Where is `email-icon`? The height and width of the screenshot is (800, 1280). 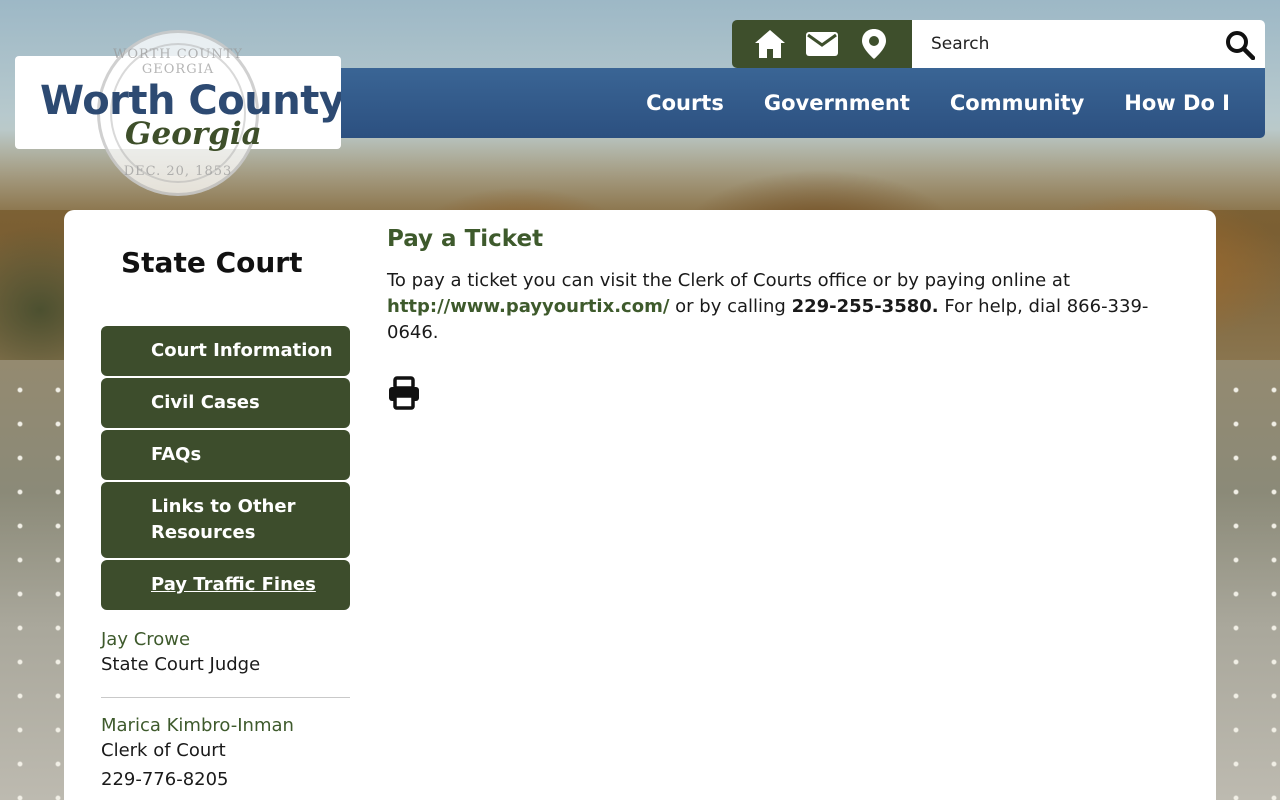
email-icon is located at coordinates (822, 44).